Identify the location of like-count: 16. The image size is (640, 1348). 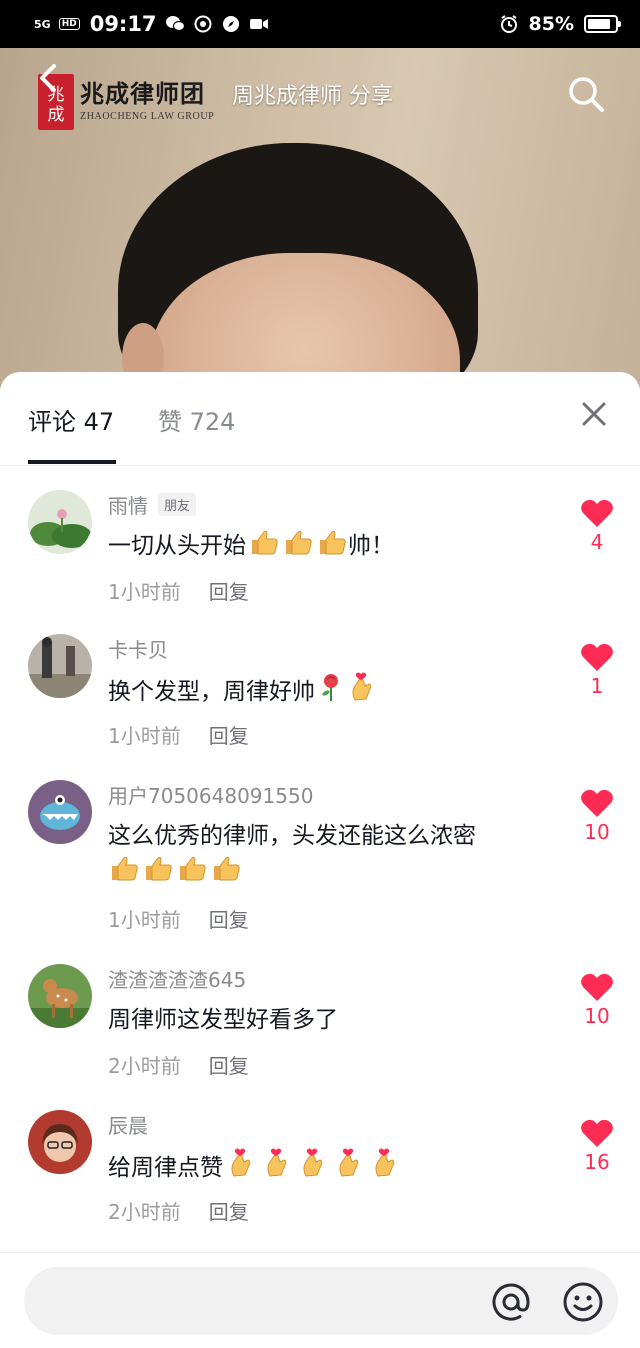
(597, 1162).